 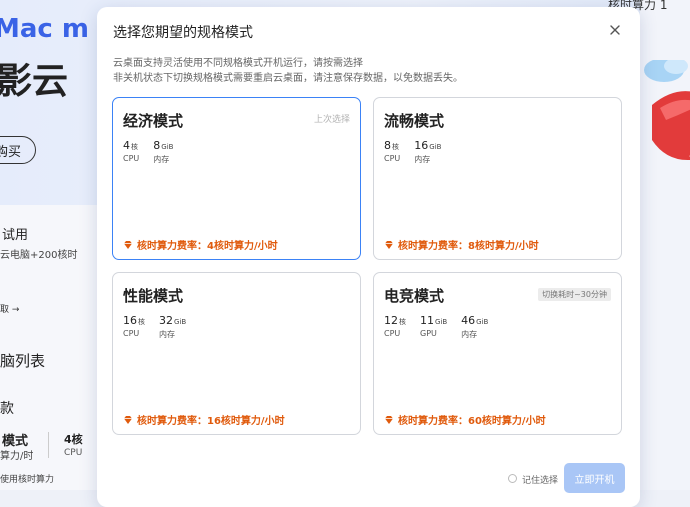 I want to click on spec-value: 4, so click(x=126, y=145).